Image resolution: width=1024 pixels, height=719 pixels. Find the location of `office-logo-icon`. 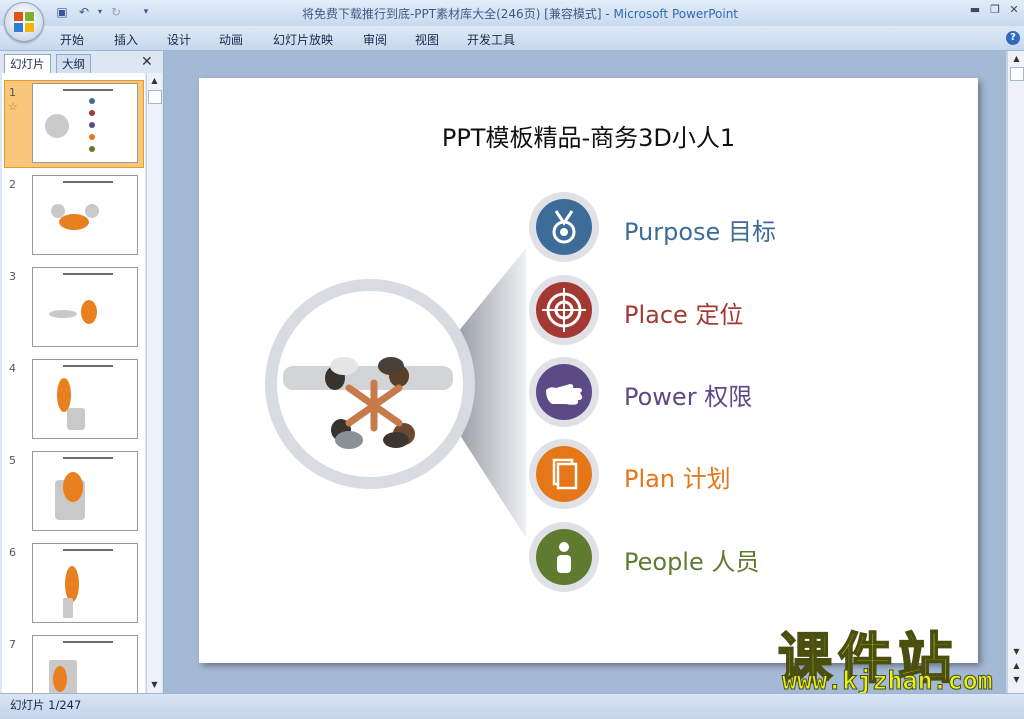

office-logo-icon is located at coordinates (24, 22).